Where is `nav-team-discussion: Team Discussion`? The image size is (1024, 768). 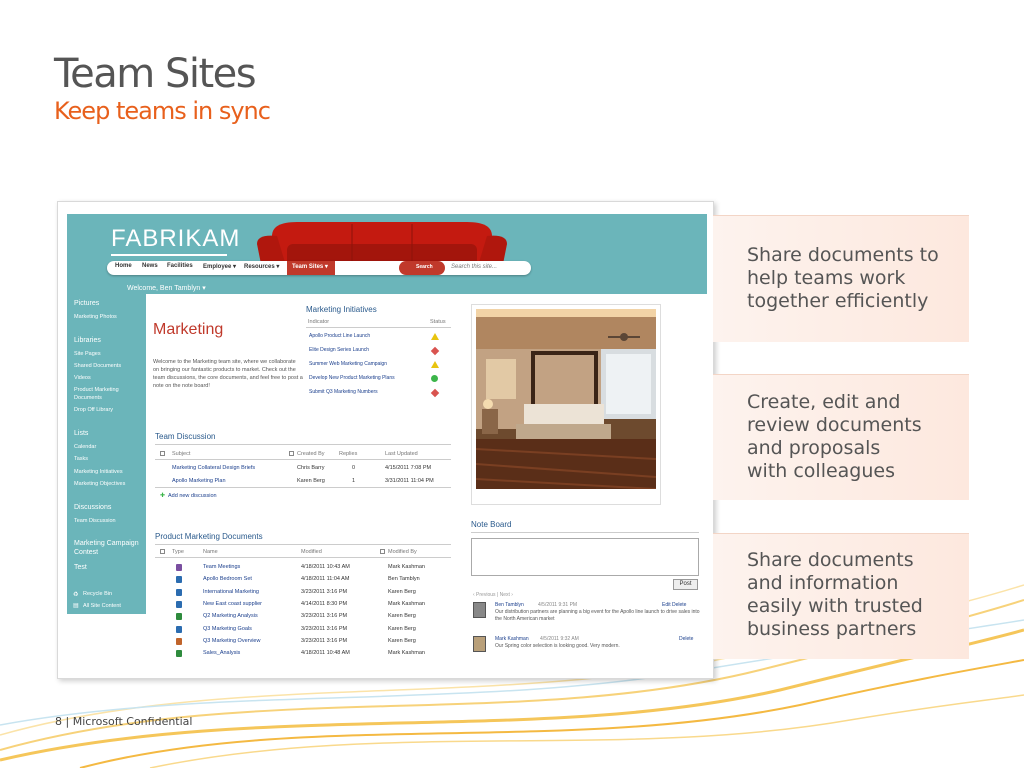
nav-team-discussion: Team Discussion is located at coordinates (95, 521).